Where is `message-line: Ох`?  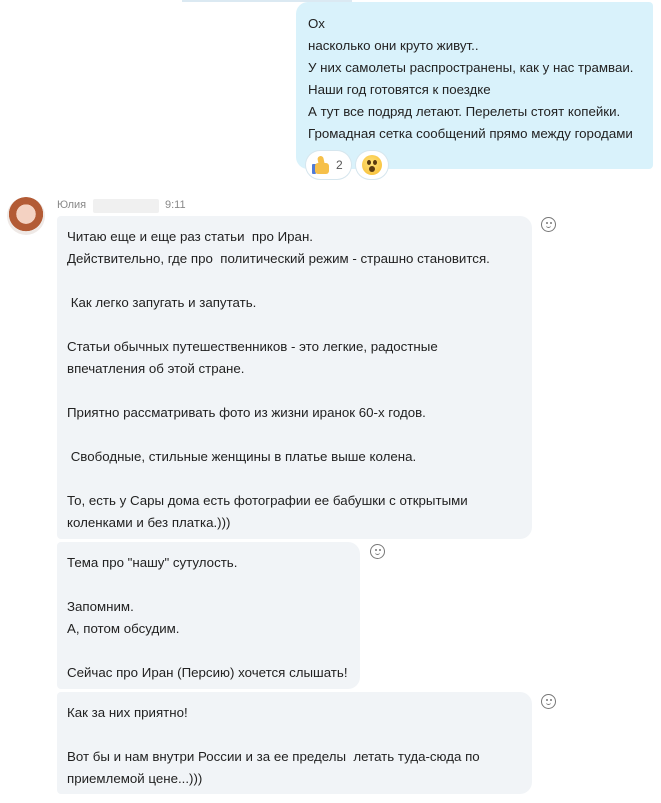 message-line: Ох is located at coordinates (316, 23).